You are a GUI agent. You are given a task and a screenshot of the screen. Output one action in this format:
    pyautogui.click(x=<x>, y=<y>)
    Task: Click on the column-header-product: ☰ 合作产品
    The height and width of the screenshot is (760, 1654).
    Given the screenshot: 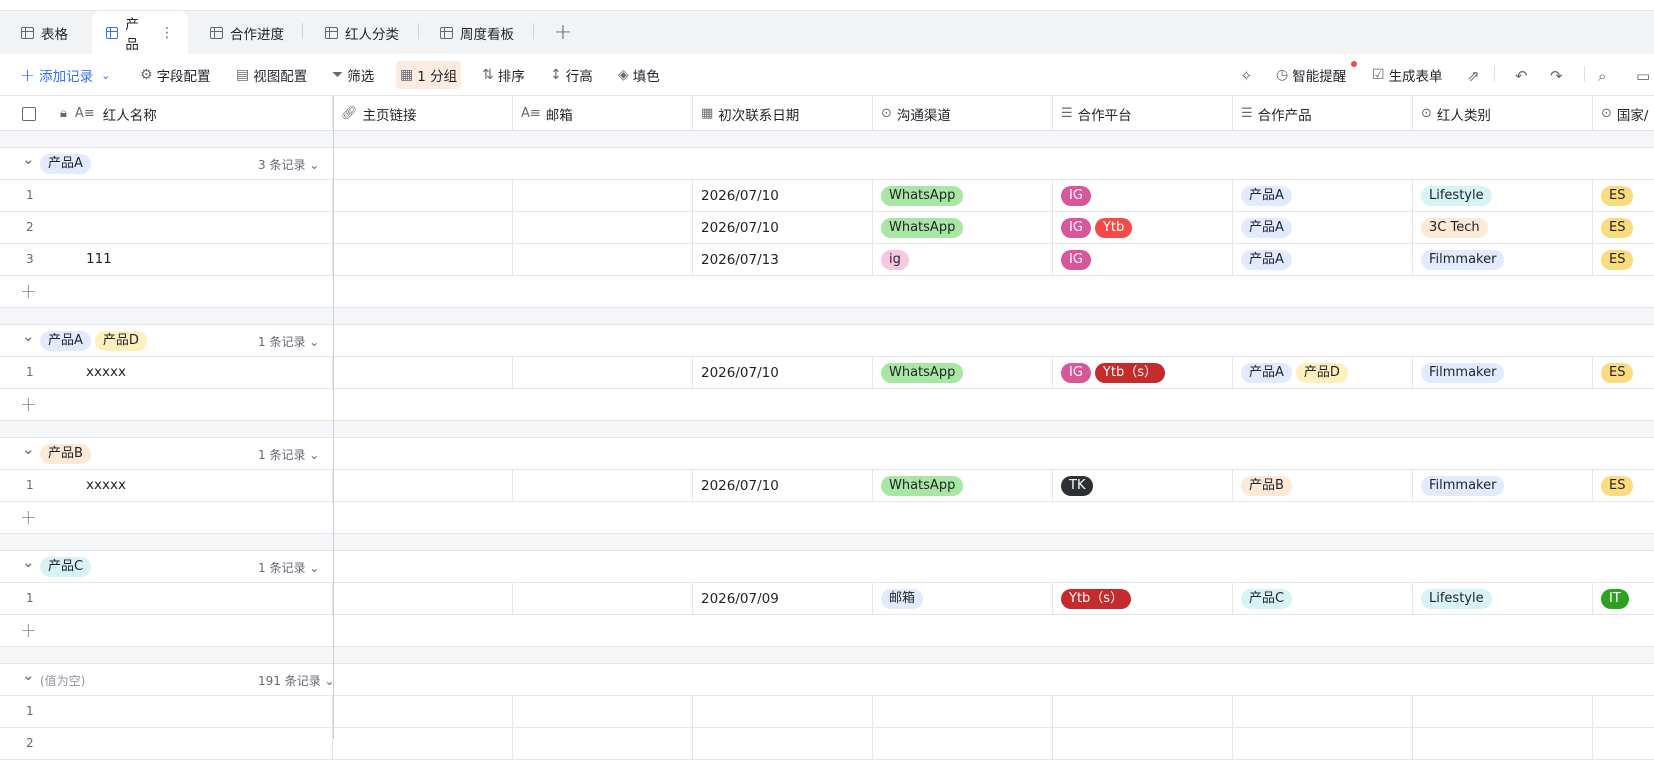 What is the action you would take?
    pyautogui.click(x=1323, y=113)
    